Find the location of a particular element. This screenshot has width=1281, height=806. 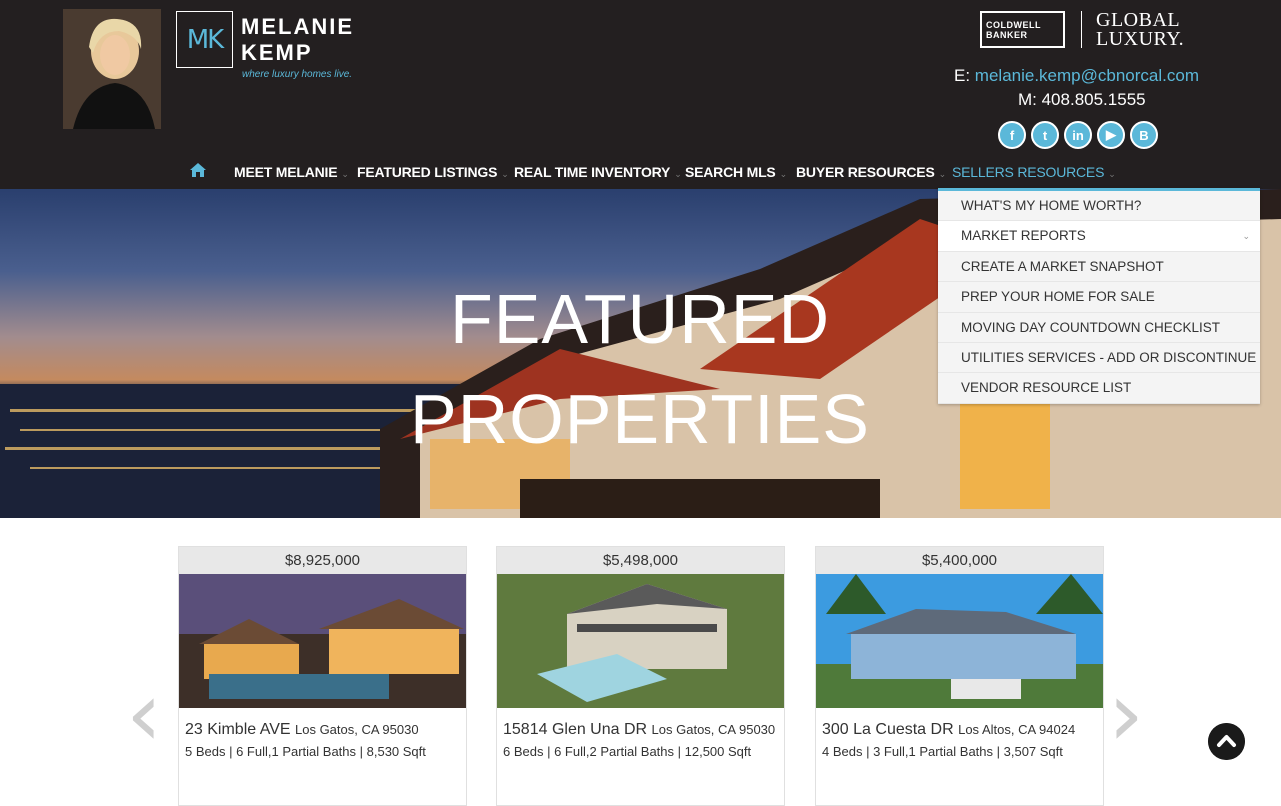

nav-label: MEET MELANIE is located at coordinates (286, 172).